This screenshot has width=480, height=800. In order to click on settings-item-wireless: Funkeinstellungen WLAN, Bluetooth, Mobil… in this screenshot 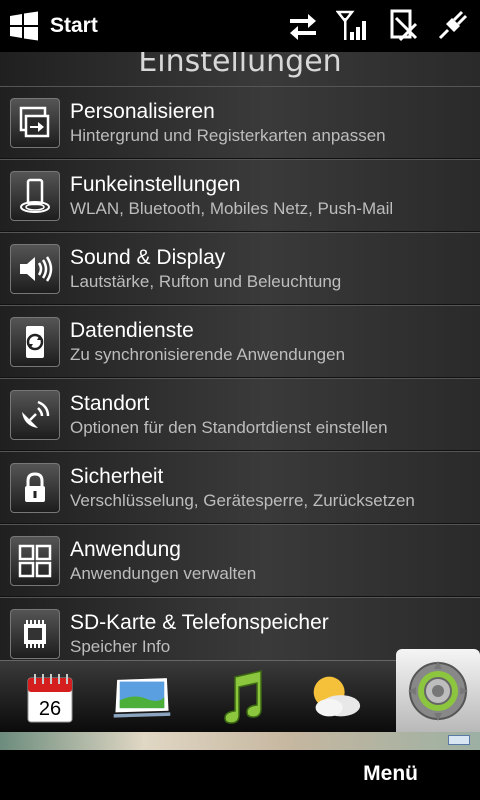, I will do `click(240, 195)`.